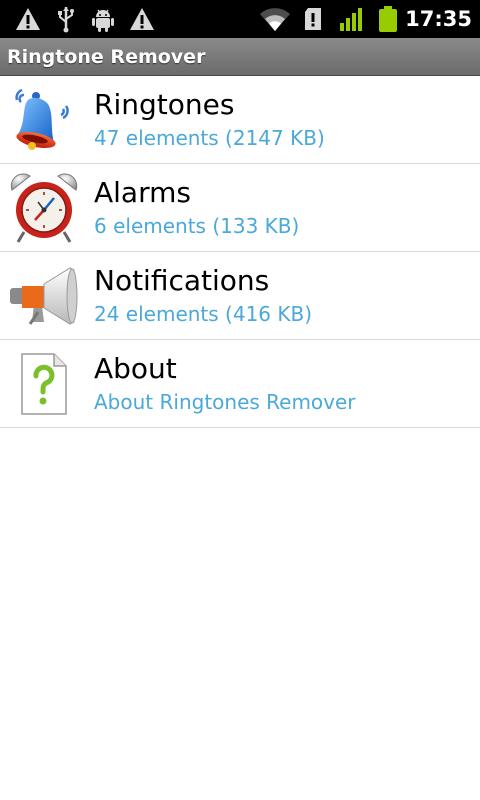 Image resolution: width=480 pixels, height=800 pixels. Describe the element at coordinates (106, 57) in the screenshot. I see `app-title: Ringtone Remover` at that location.